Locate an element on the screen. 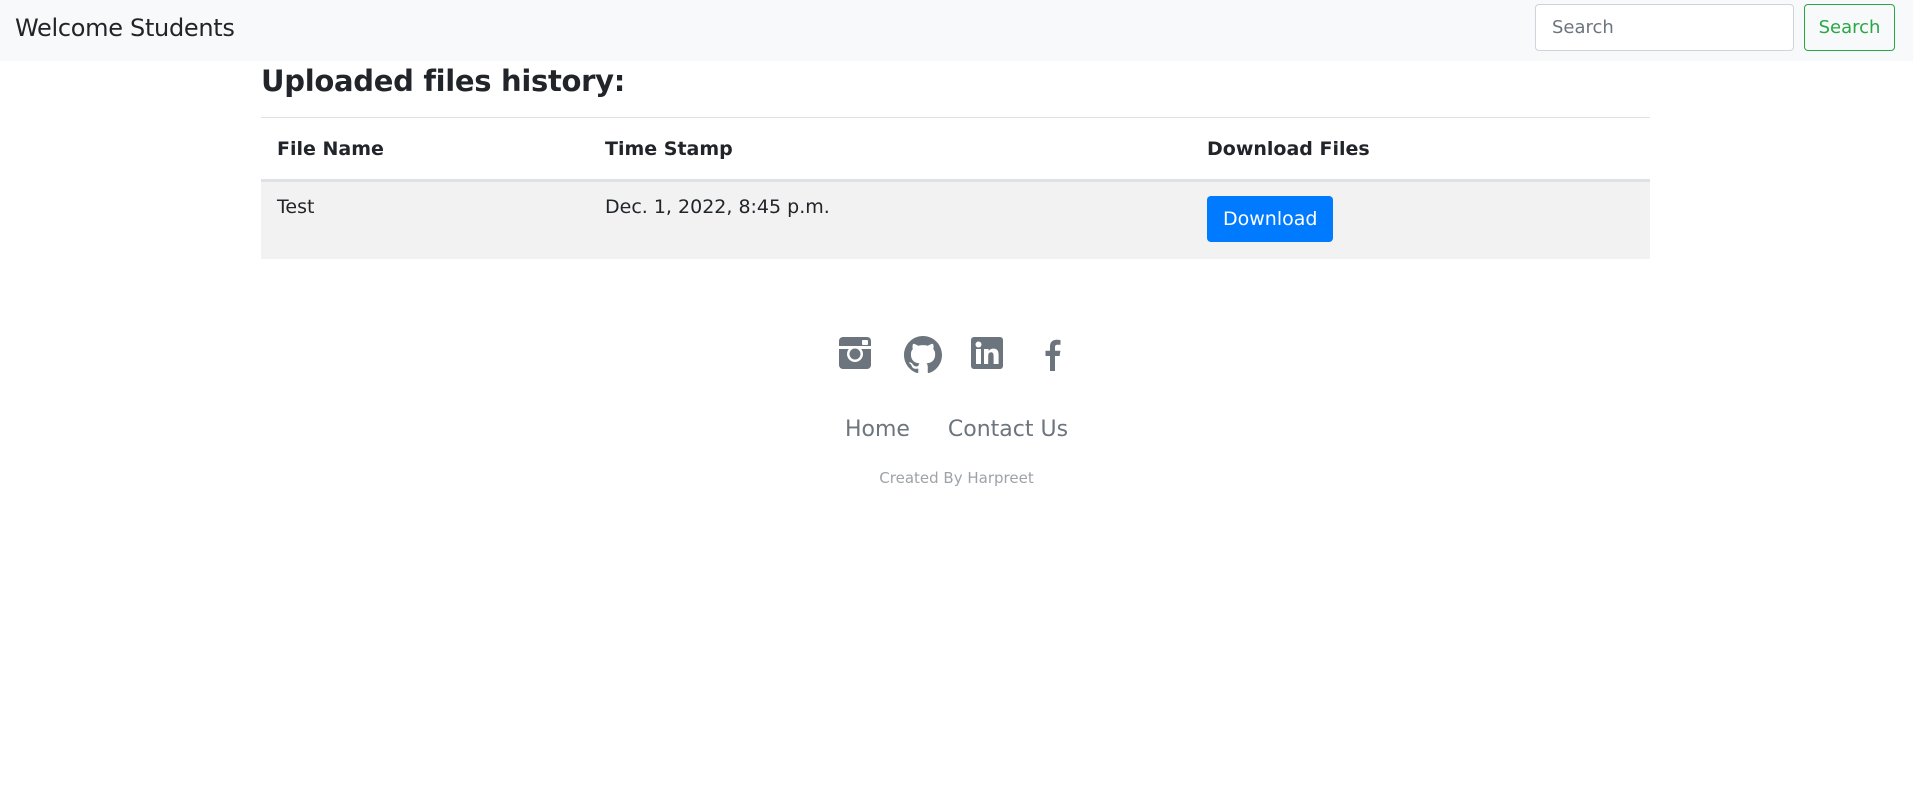 This screenshot has width=1913, height=808. github-icon is located at coordinates (923, 355).